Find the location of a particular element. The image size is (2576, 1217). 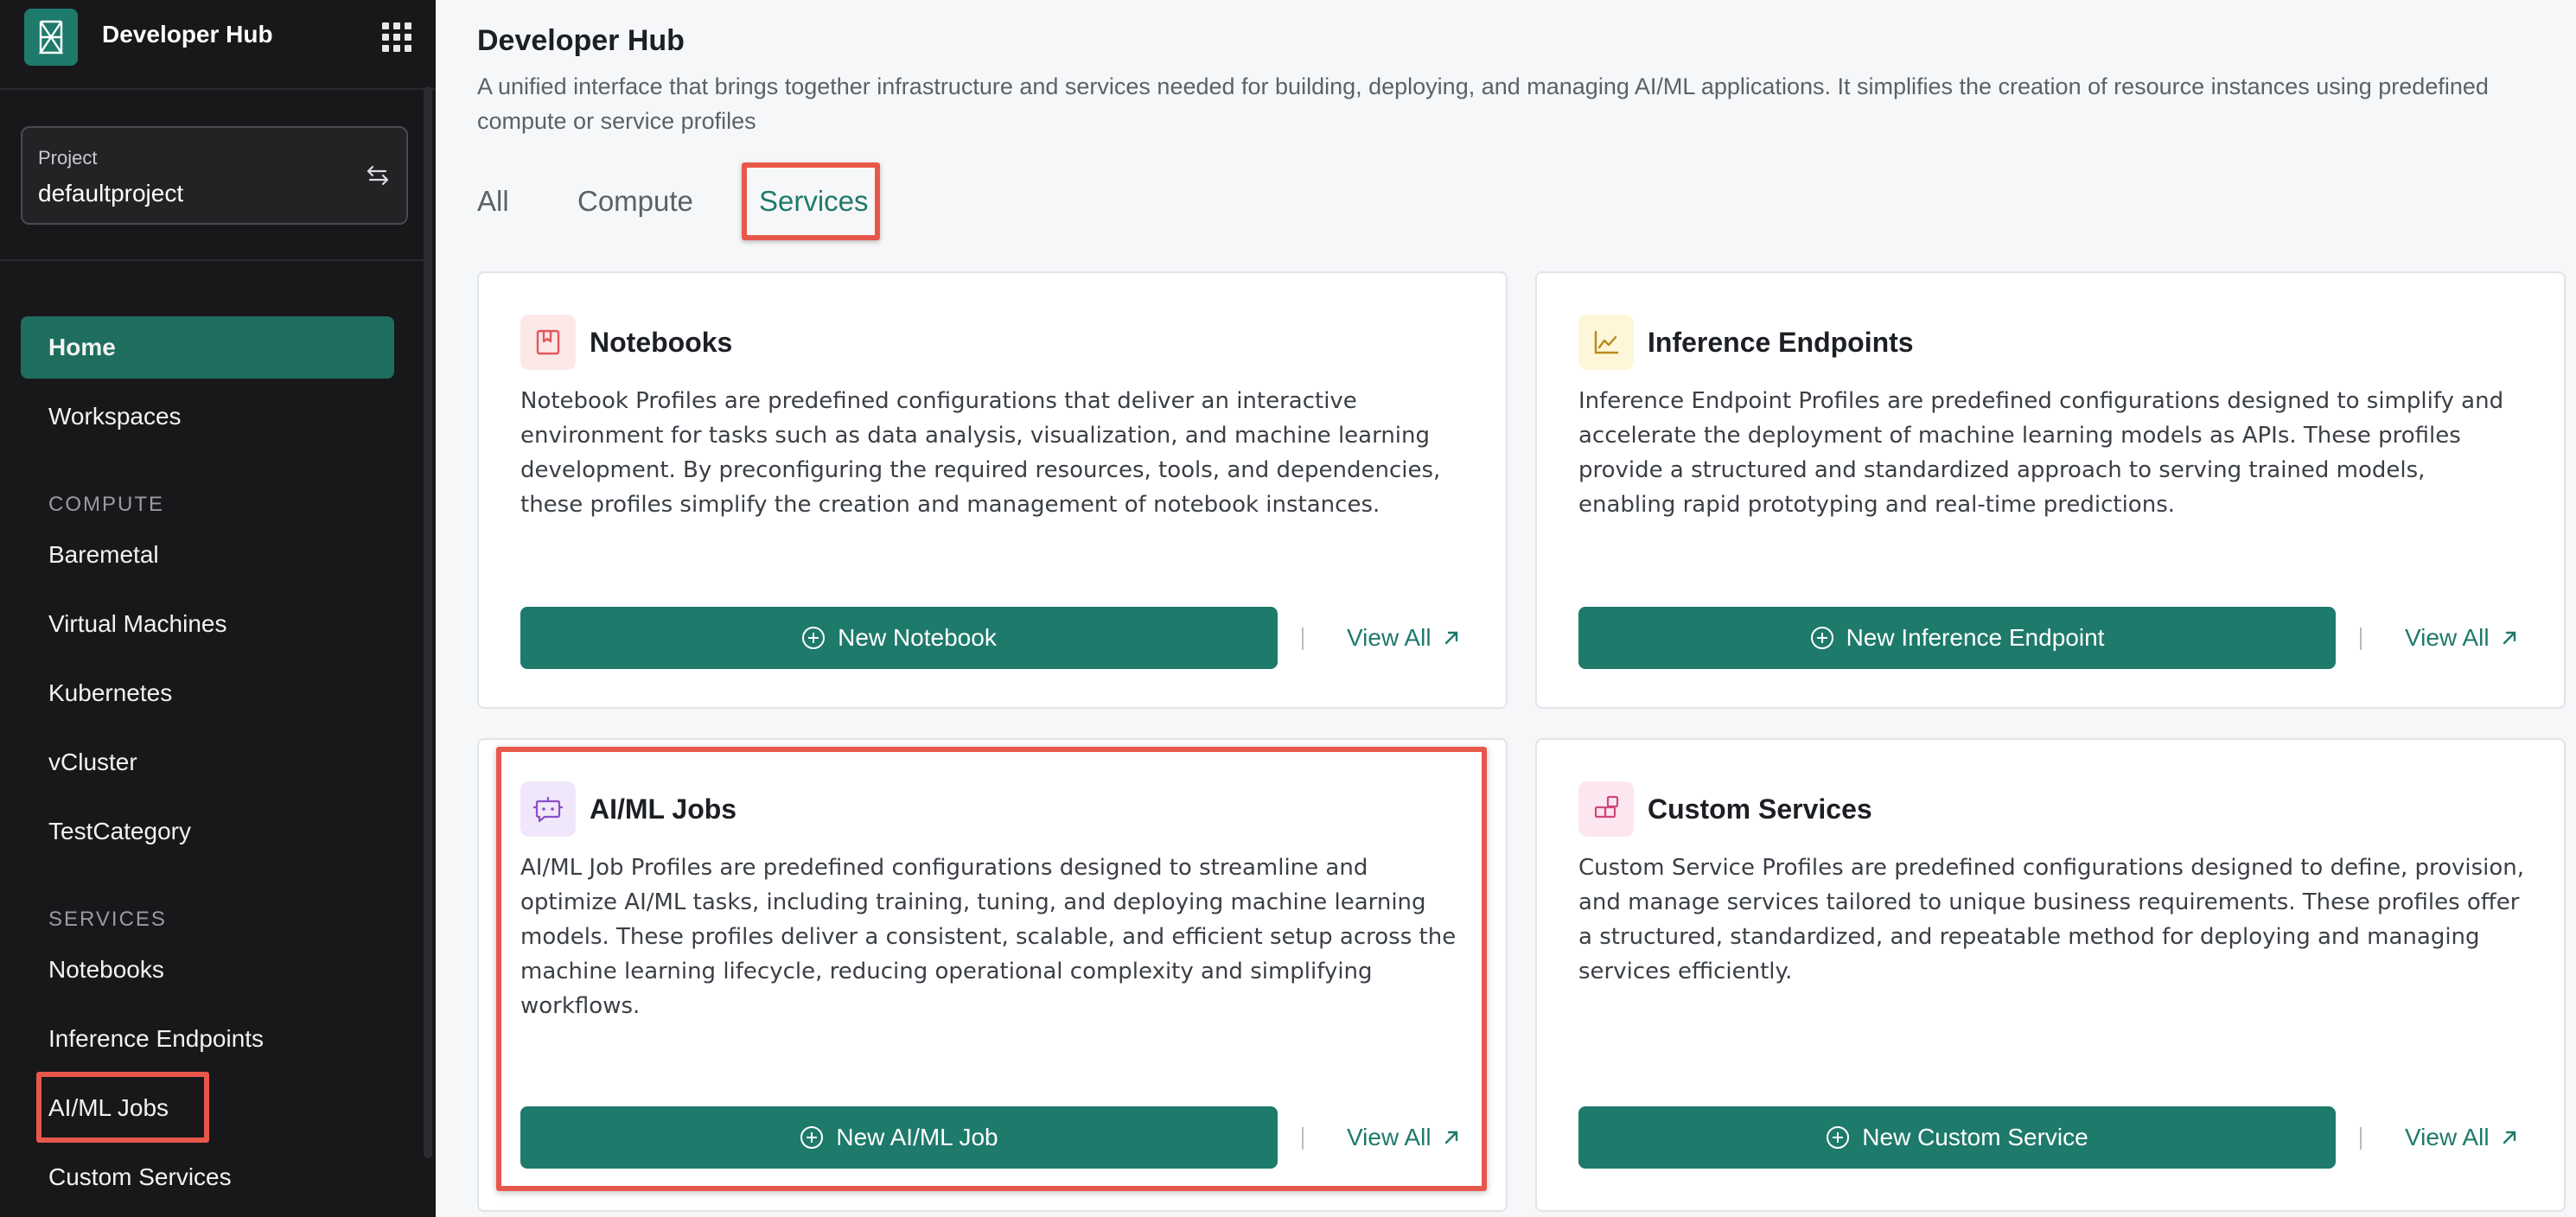

project-selector: Project defaultproject is located at coordinates (214, 175).